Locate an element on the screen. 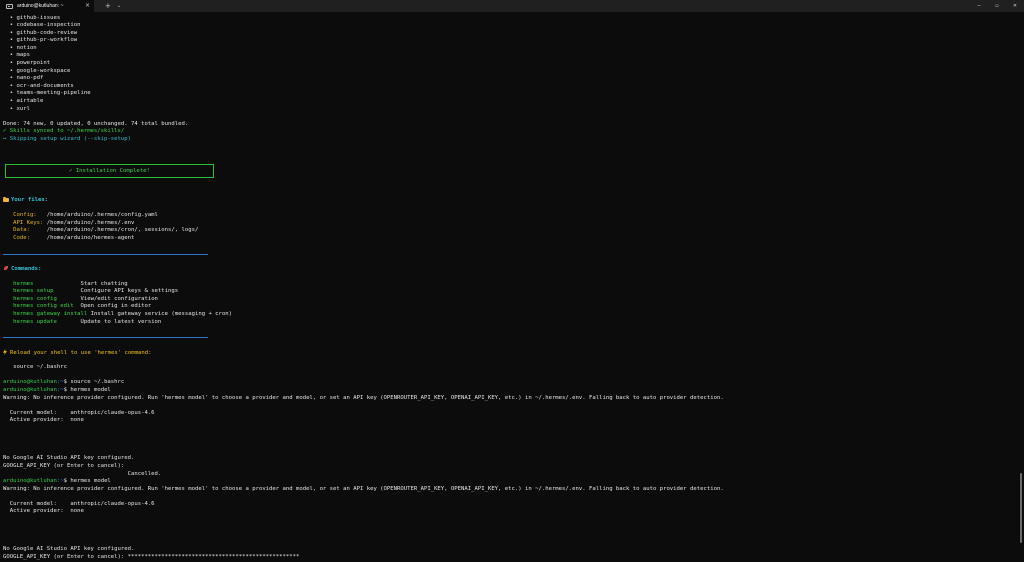 The width and height of the screenshot is (1024, 562). installation-complete-box: ✓ Installation Complete! is located at coordinates (109, 171).